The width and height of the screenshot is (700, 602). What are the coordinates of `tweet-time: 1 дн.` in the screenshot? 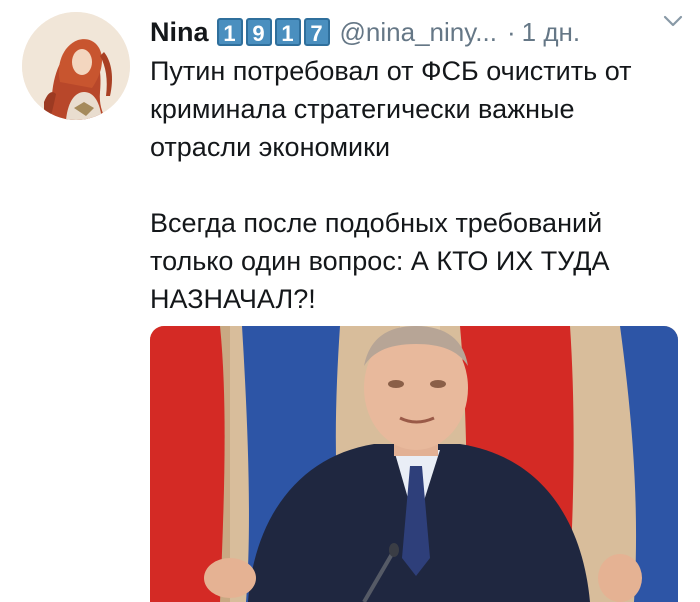 It's located at (551, 32).